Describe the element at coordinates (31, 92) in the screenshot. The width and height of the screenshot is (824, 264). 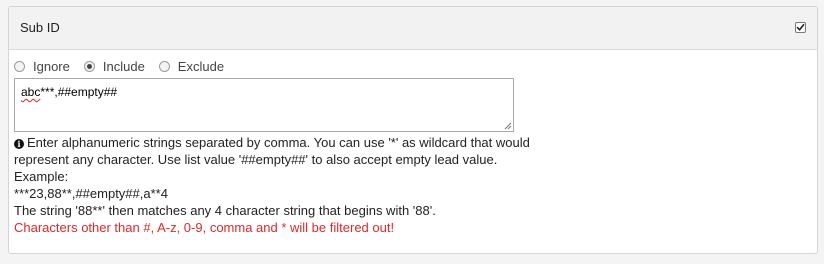
I see `textarea-value-misspelled-part: abc` at that location.